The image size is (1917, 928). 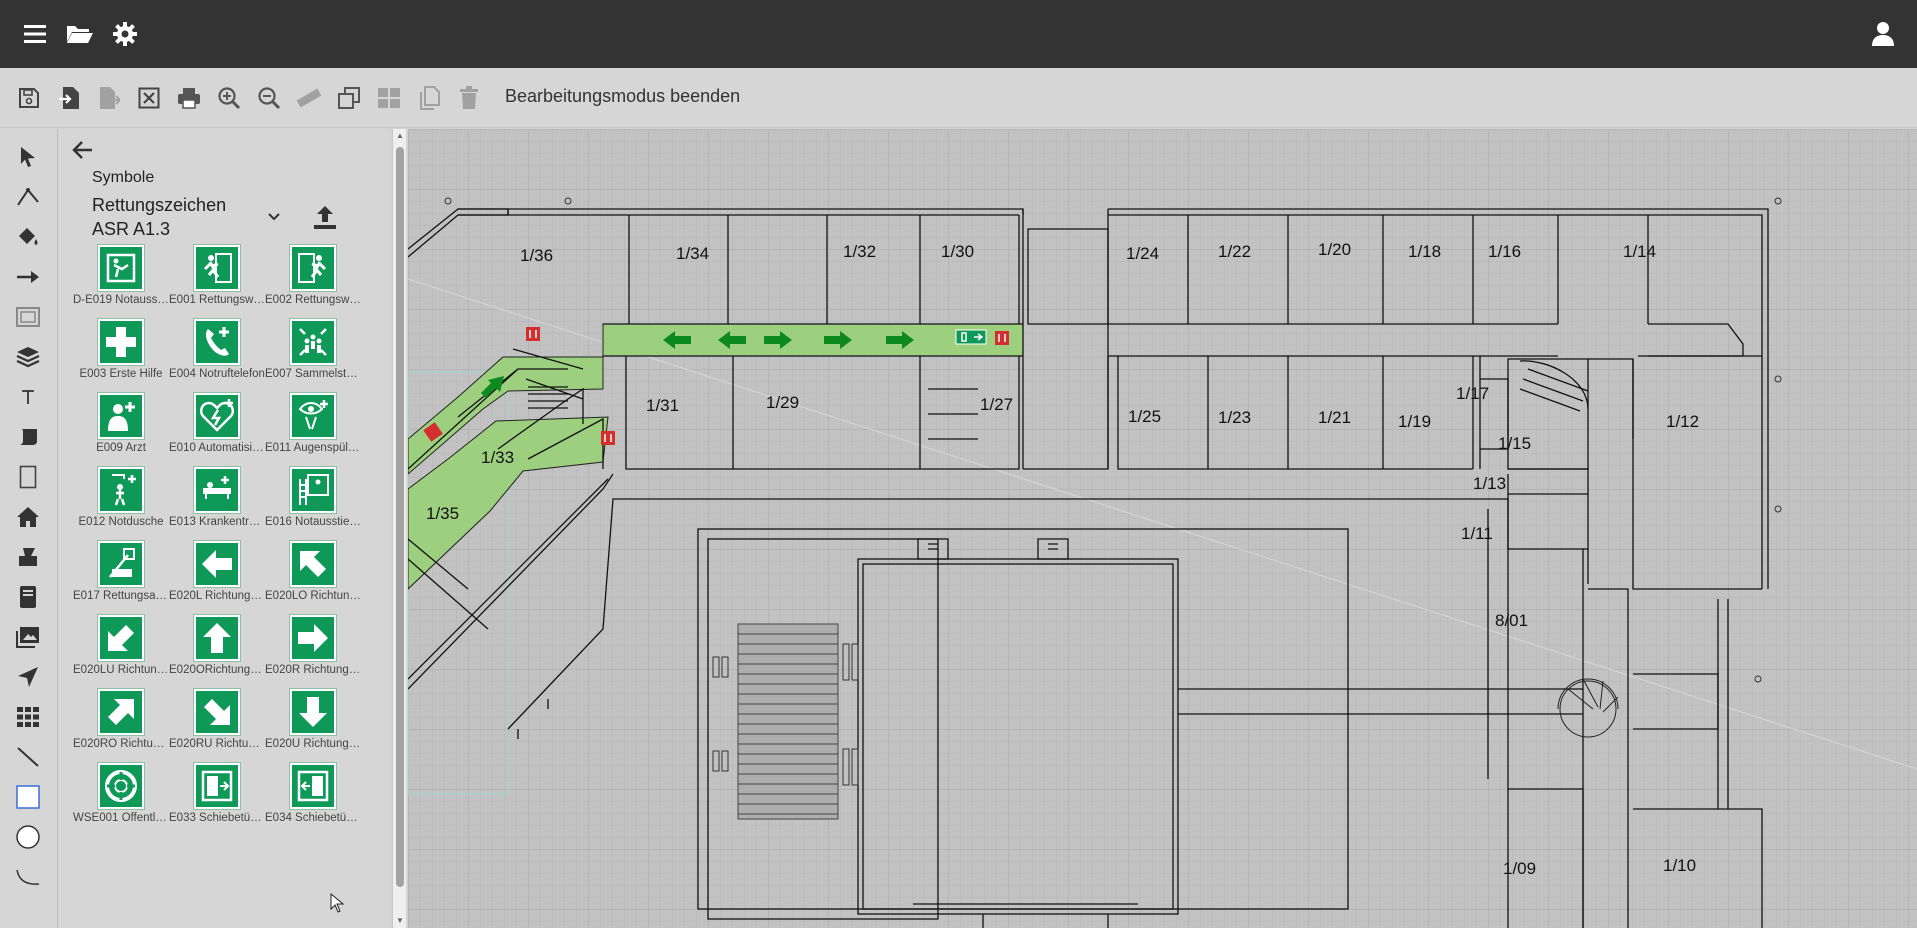 What do you see at coordinates (229, 98) in the screenshot?
I see `zoom-in-icon` at bounding box center [229, 98].